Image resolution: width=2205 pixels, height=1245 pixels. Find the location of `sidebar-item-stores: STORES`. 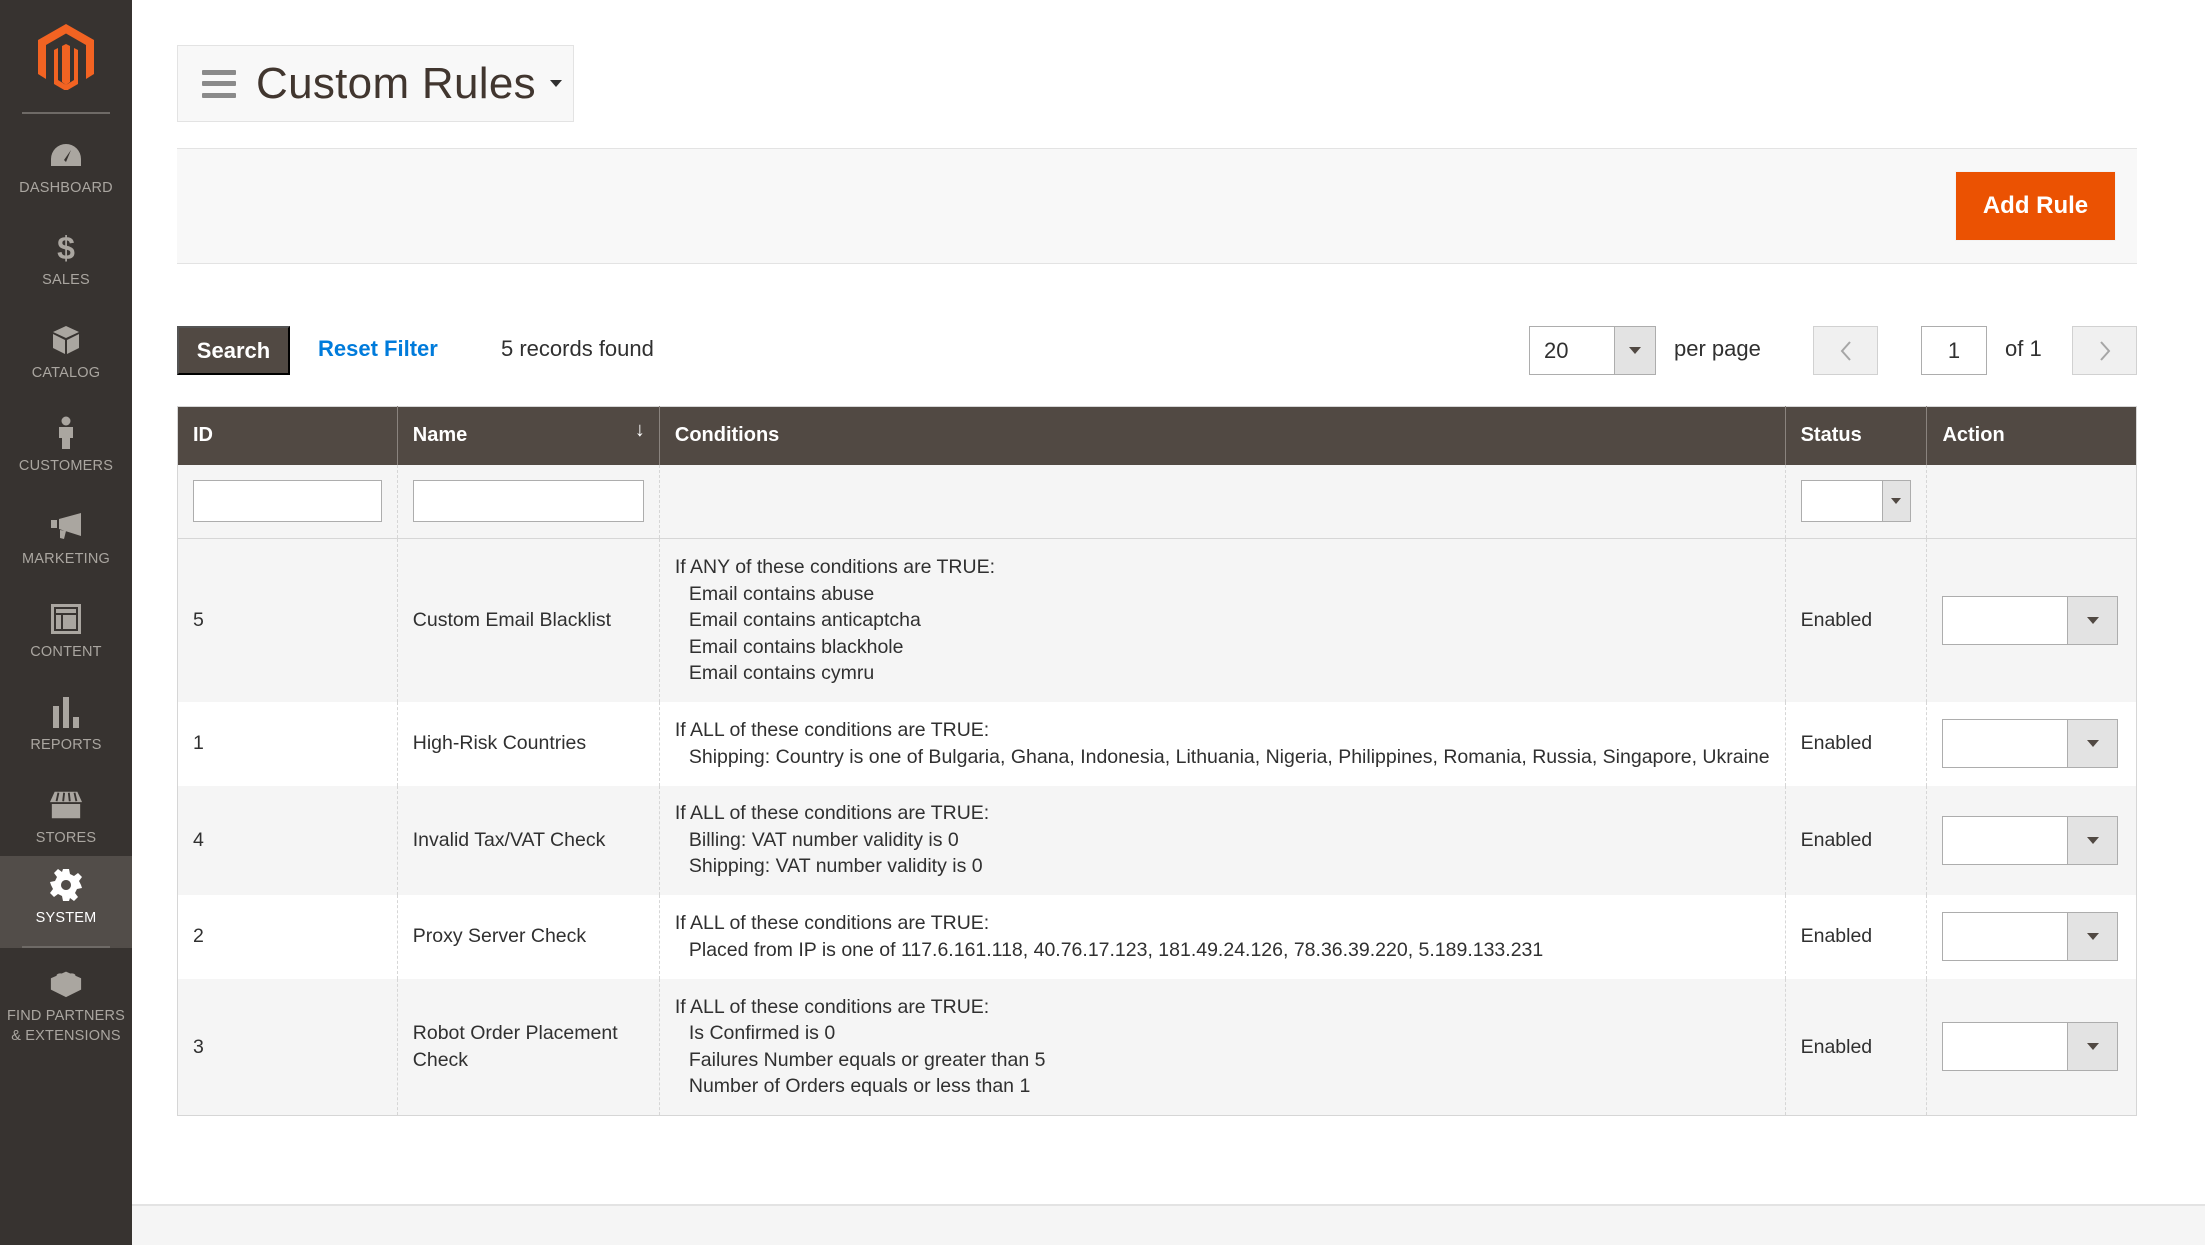

sidebar-item-stores: STORES is located at coordinates (66, 822).